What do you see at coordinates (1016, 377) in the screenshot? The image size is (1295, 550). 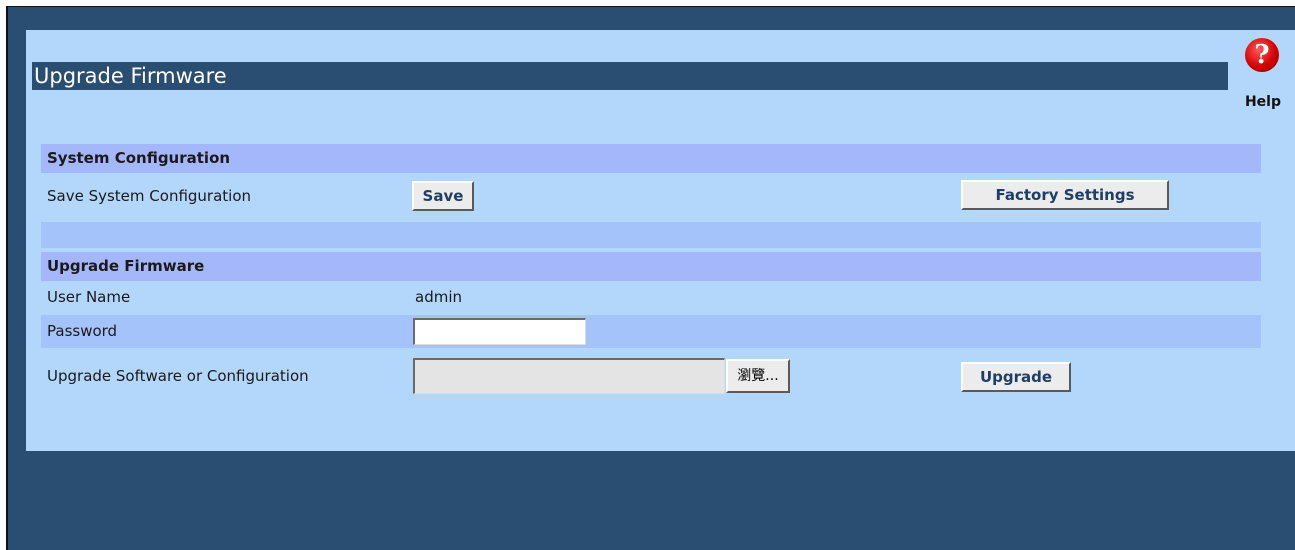 I see `upgrade-button: Upgrade` at bounding box center [1016, 377].